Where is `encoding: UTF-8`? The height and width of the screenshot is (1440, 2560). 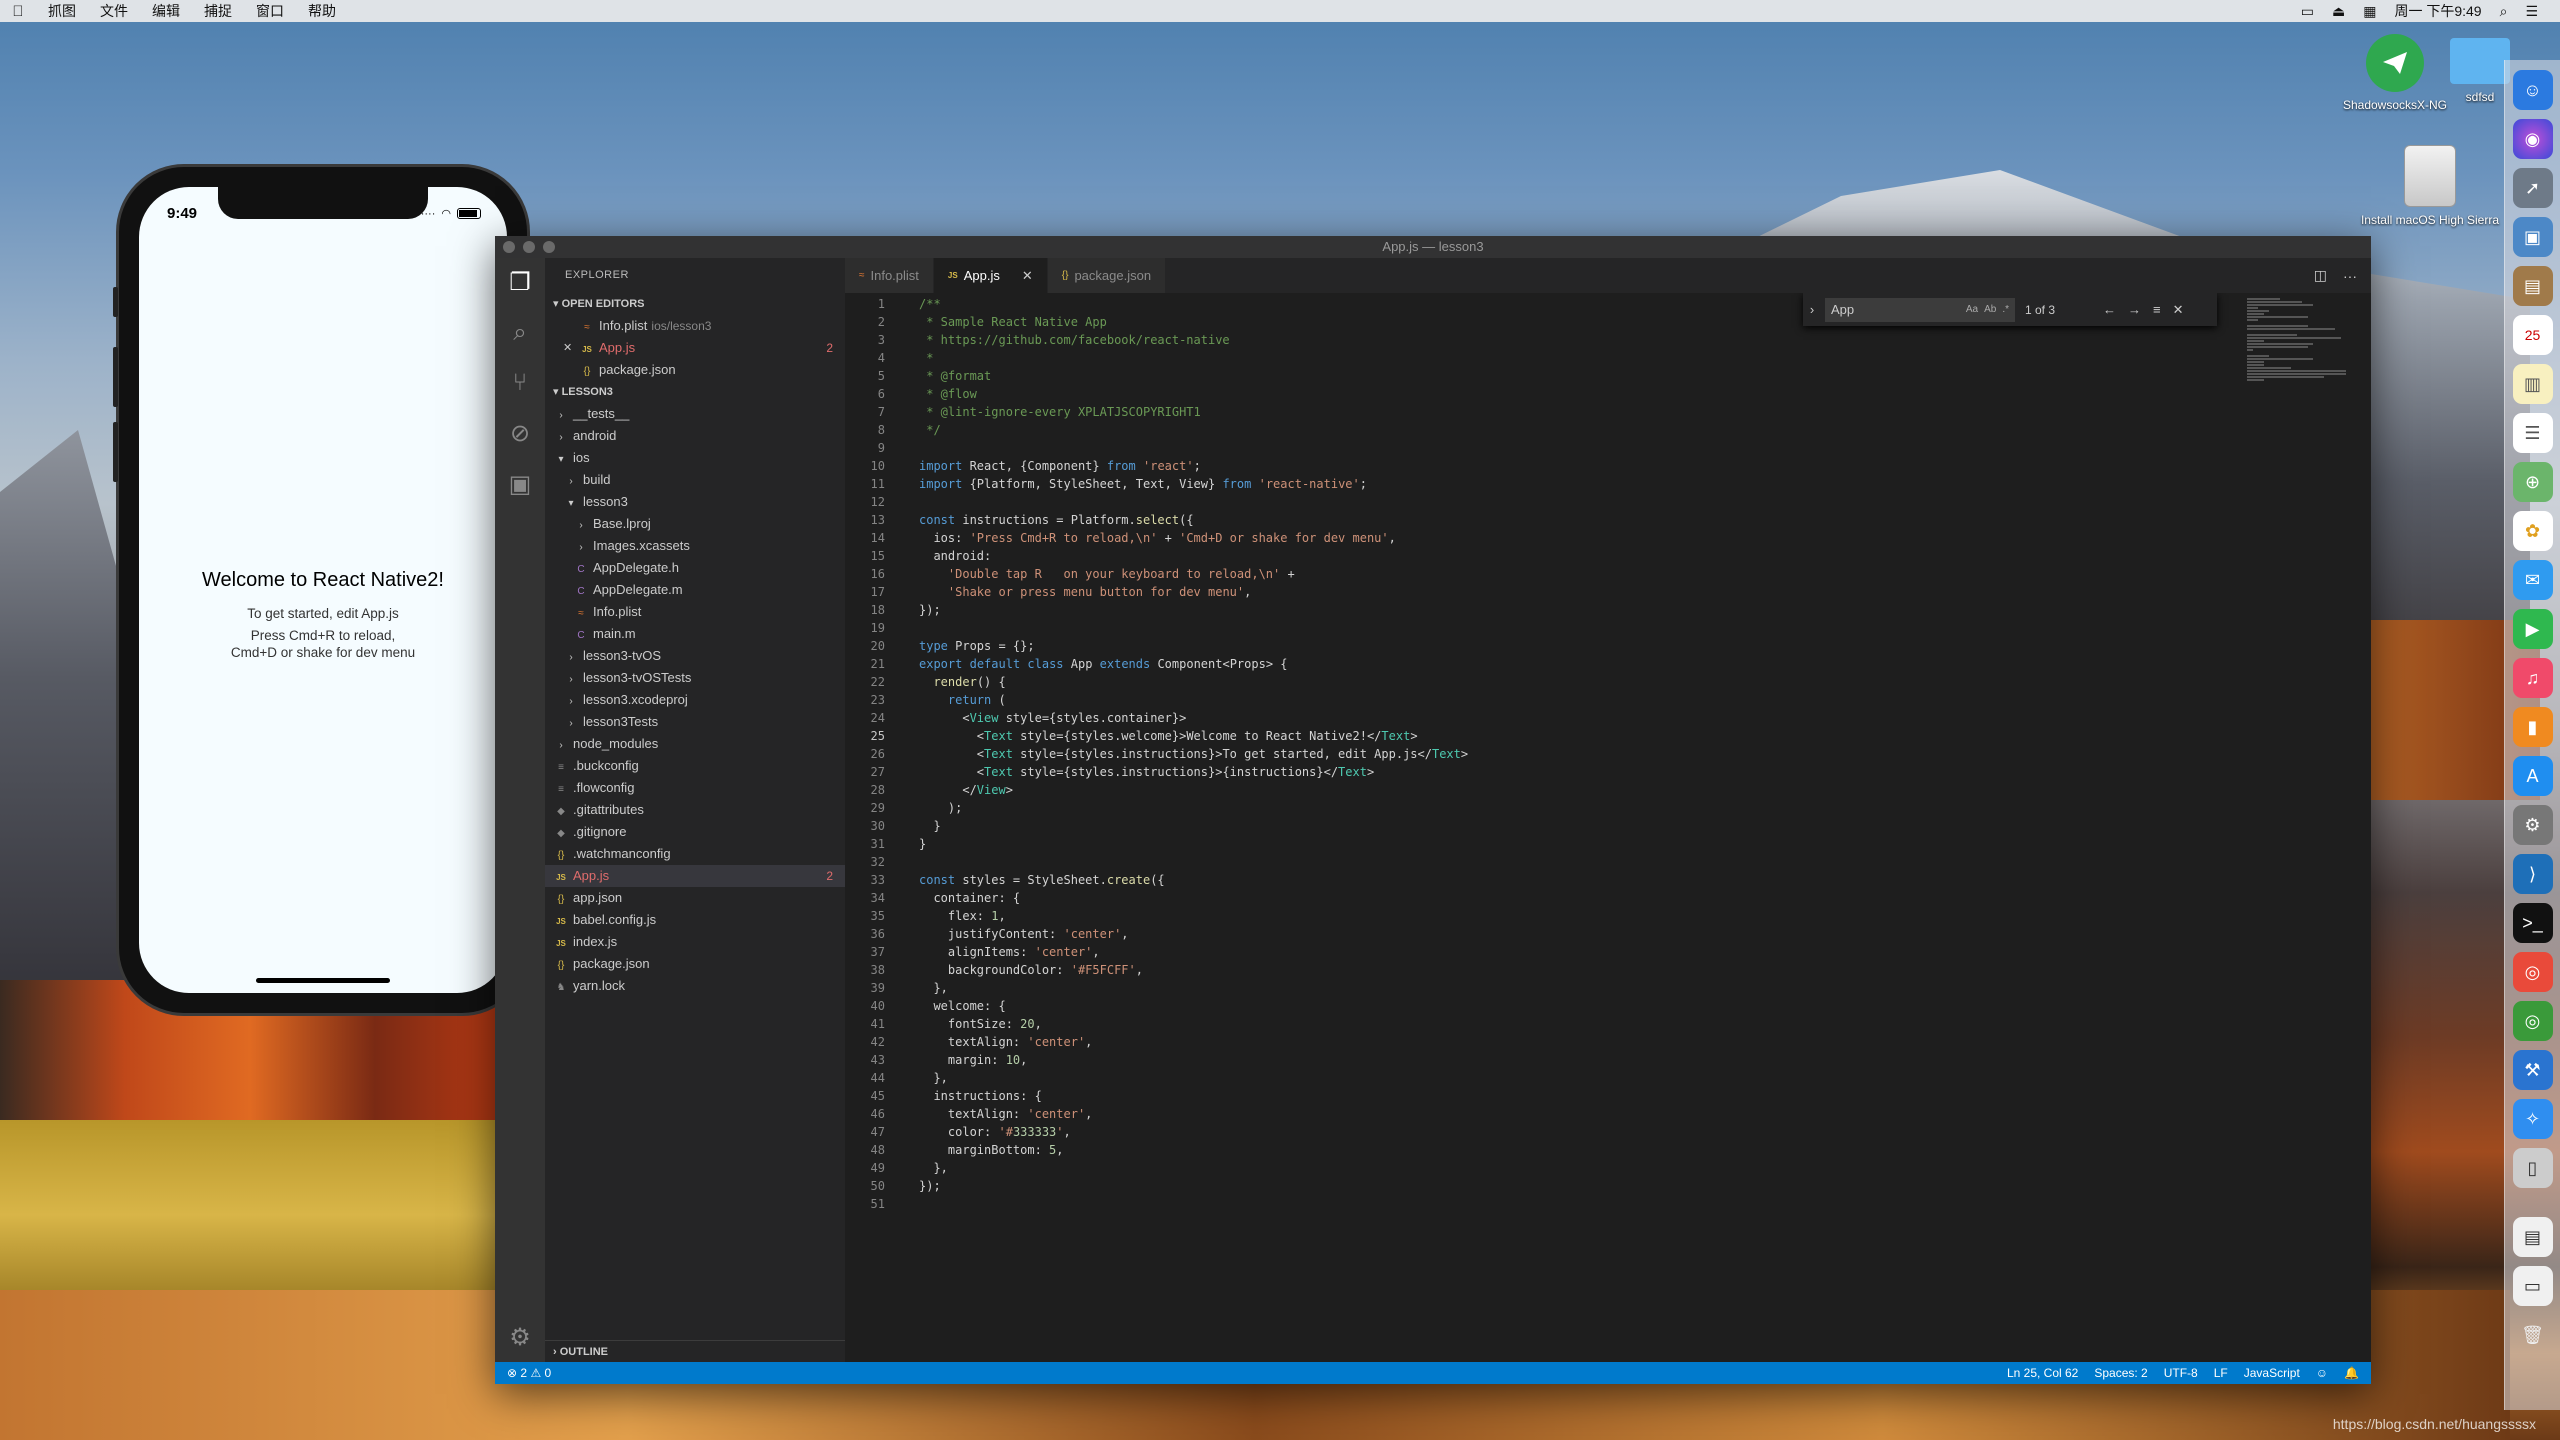
encoding: UTF-8 is located at coordinates (2181, 1373).